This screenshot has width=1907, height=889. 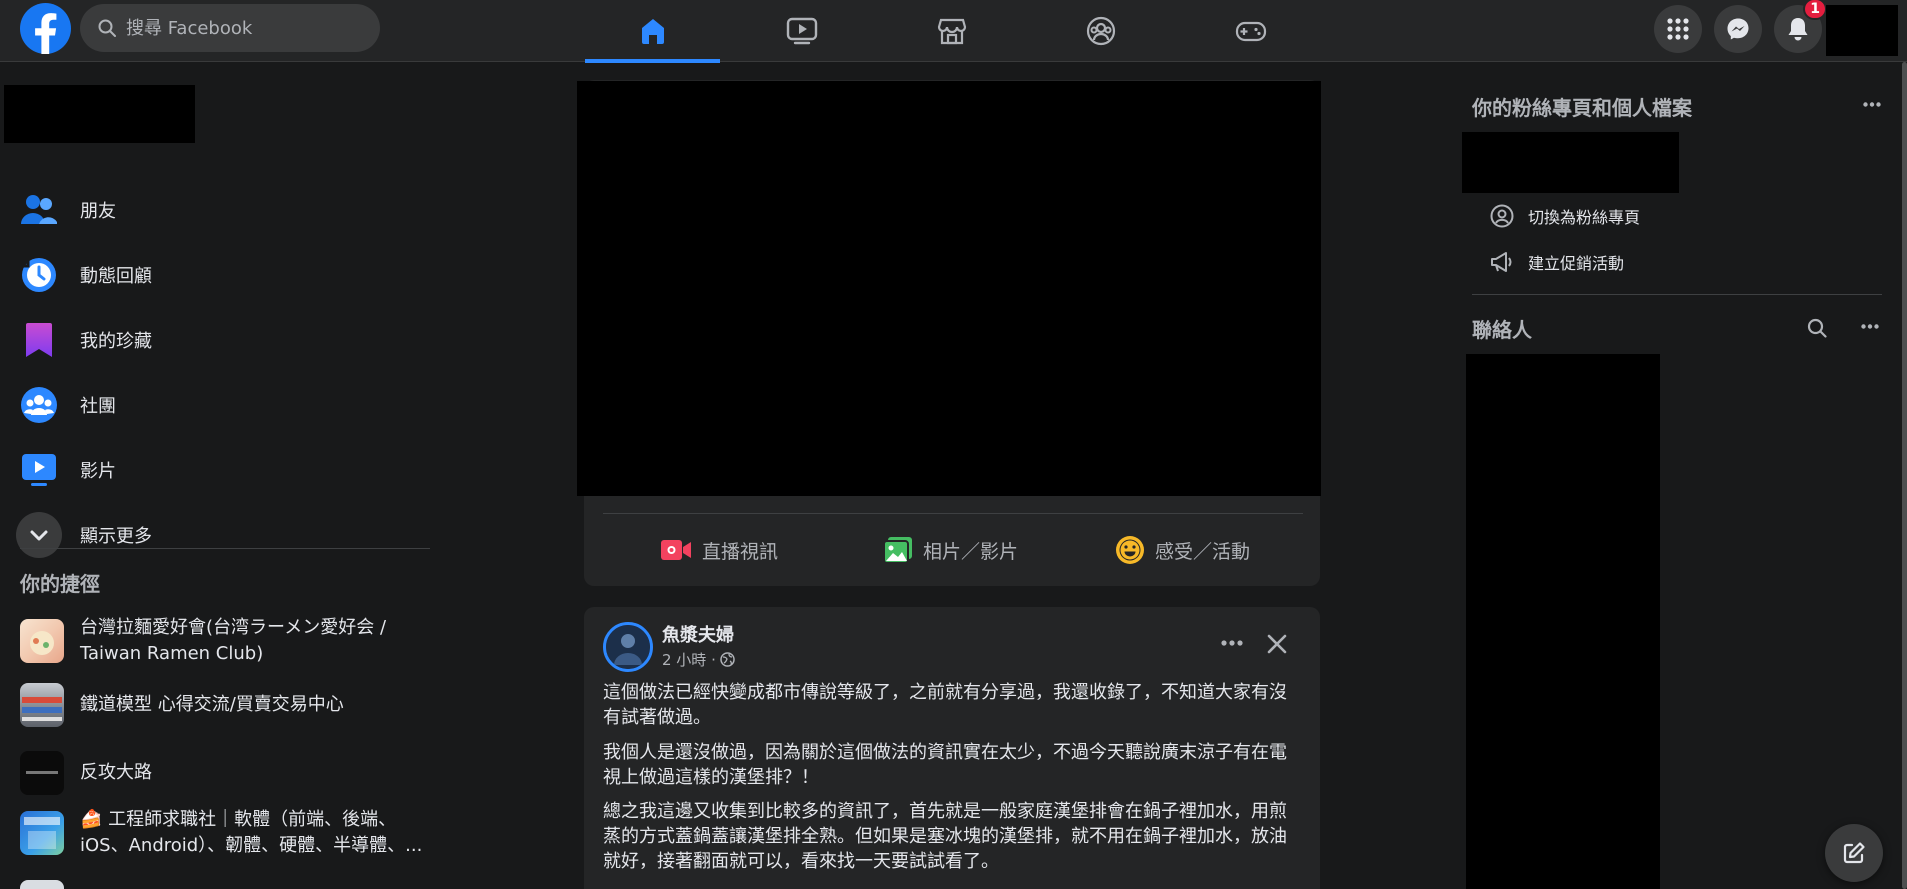 I want to click on home-icon, so click(x=652, y=31).